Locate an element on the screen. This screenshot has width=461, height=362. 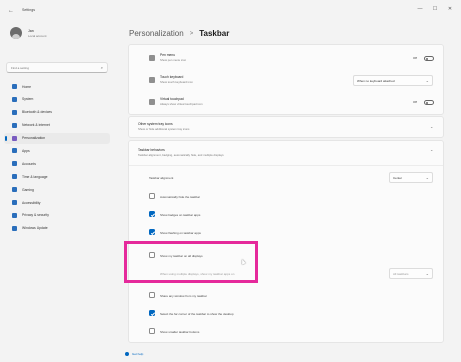
checkbox-label: Automatically hide the taskbar is located at coordinates (180, 196).